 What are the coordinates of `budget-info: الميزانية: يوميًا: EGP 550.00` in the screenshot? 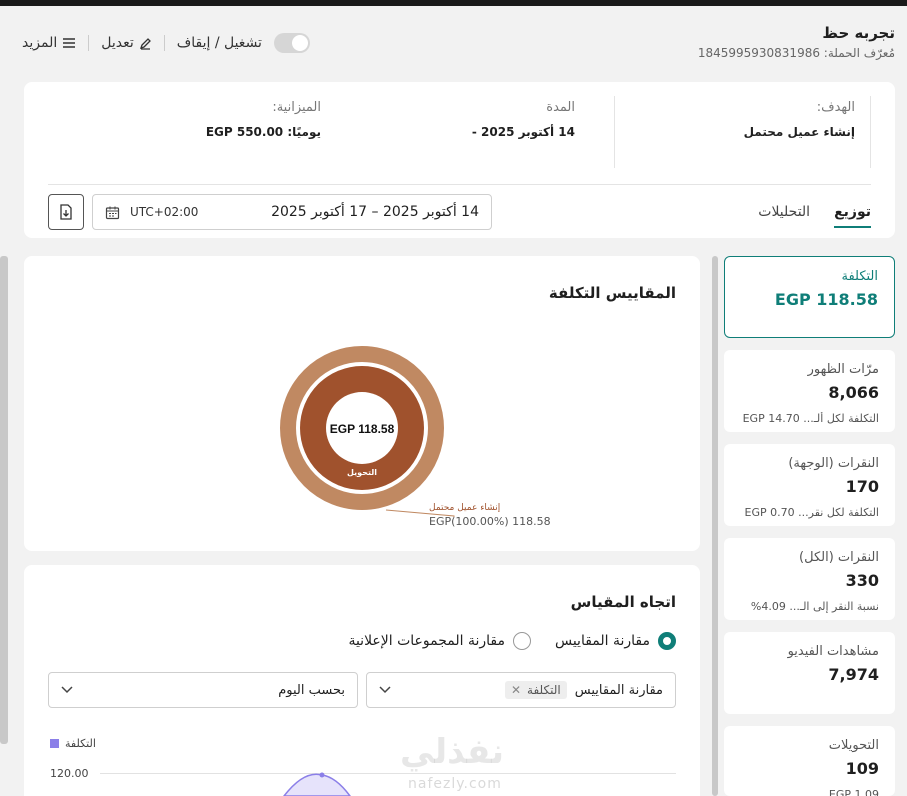 It's located at (221, 119).